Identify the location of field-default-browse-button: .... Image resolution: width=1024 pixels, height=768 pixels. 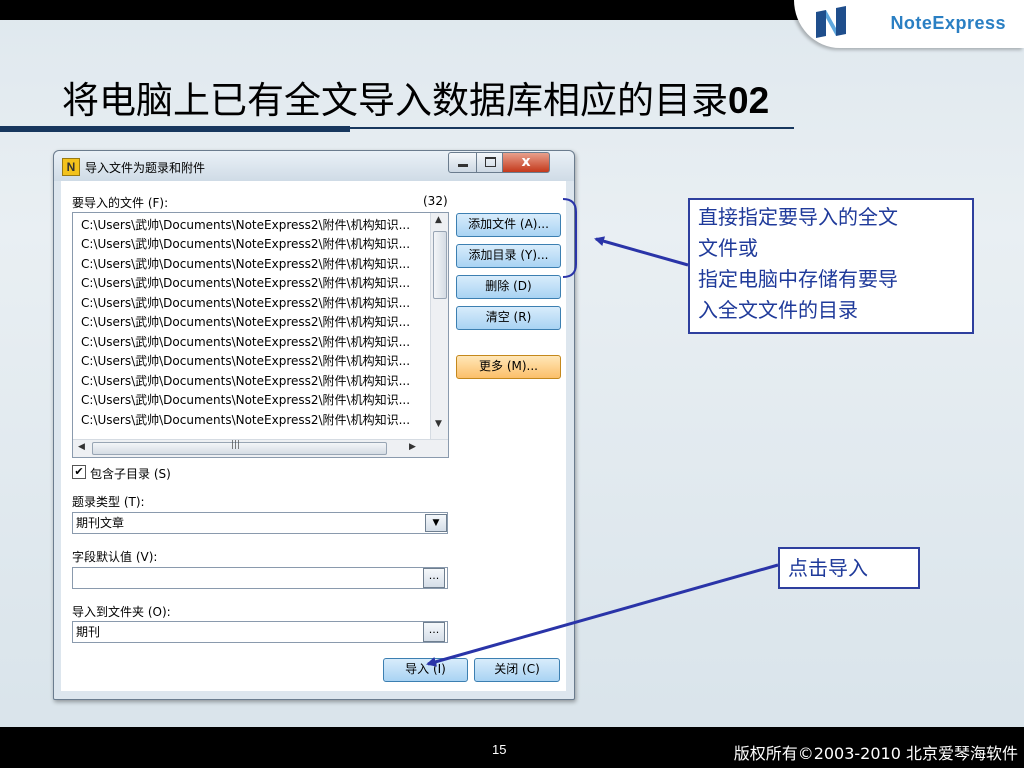
(434, 578).